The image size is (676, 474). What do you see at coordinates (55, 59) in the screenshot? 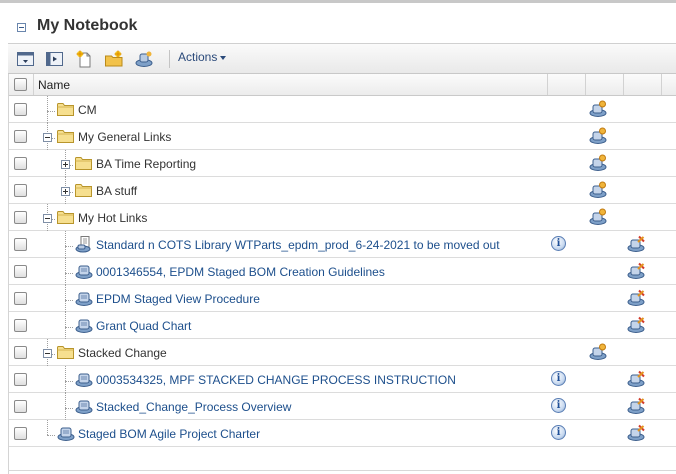
I see `expand-all-icon` at bounding box center [55, 59].